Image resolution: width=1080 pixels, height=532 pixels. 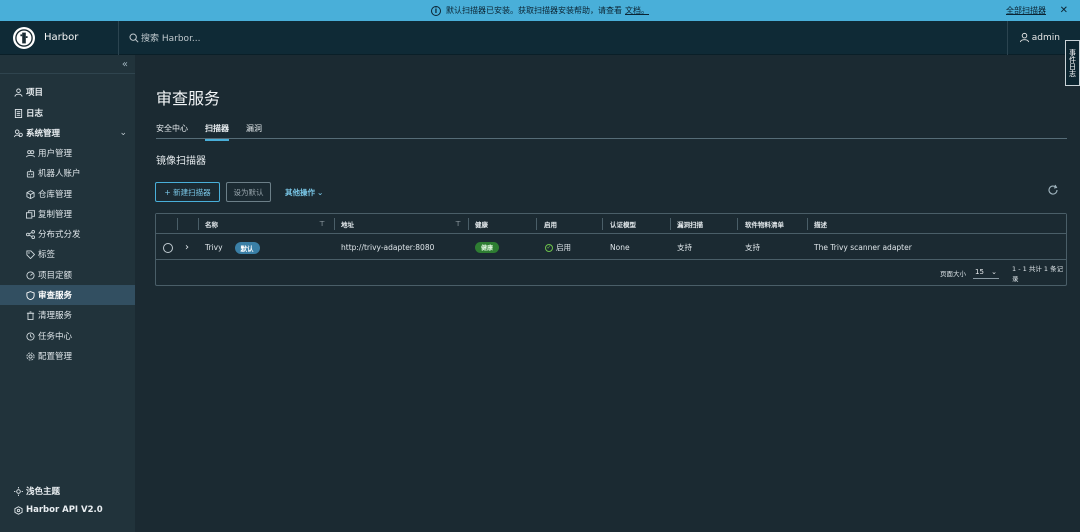 What do you see at coordinates (637, 10) in the screenshot?
I see `banner-docs-link: 文档。` at bounding box center [637, 10].